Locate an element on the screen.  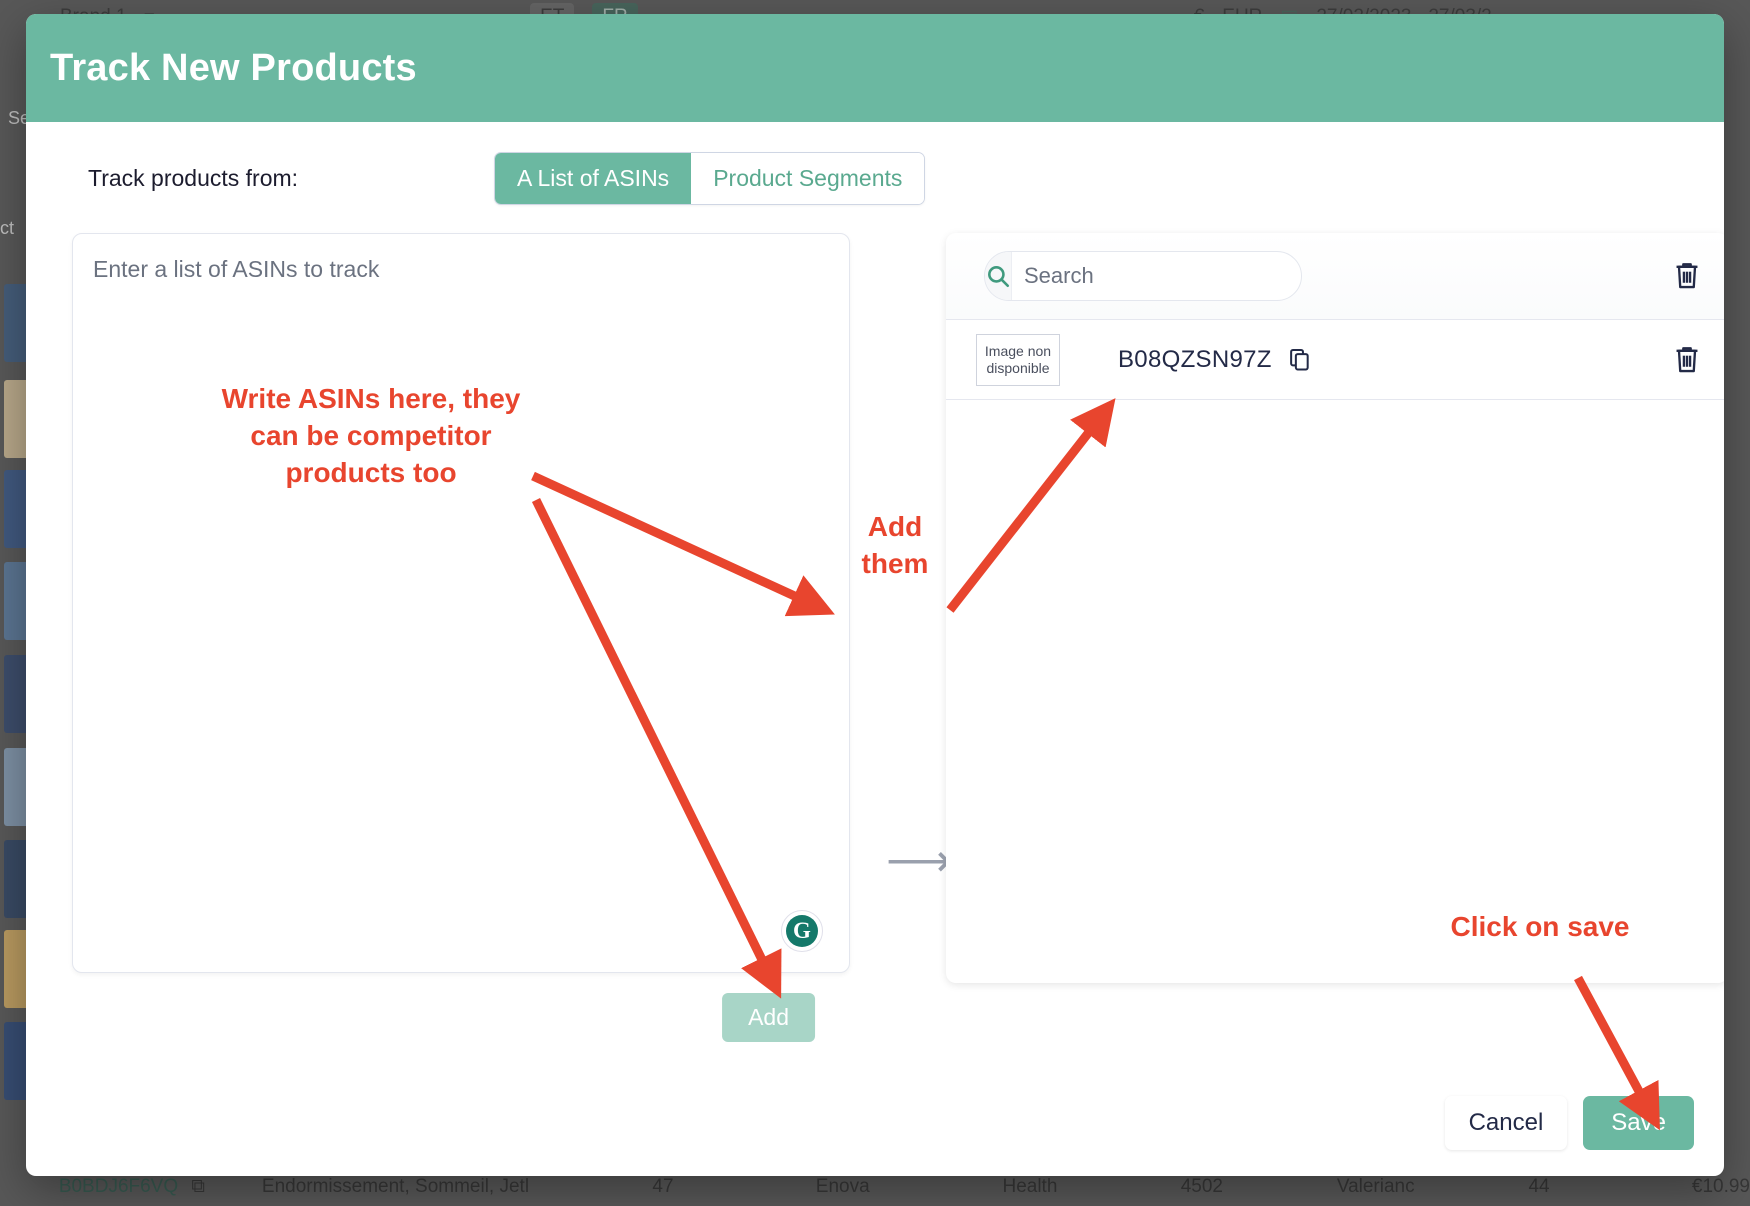
modal-footer: Cancel Save is located at coordinates (1569, 1123).